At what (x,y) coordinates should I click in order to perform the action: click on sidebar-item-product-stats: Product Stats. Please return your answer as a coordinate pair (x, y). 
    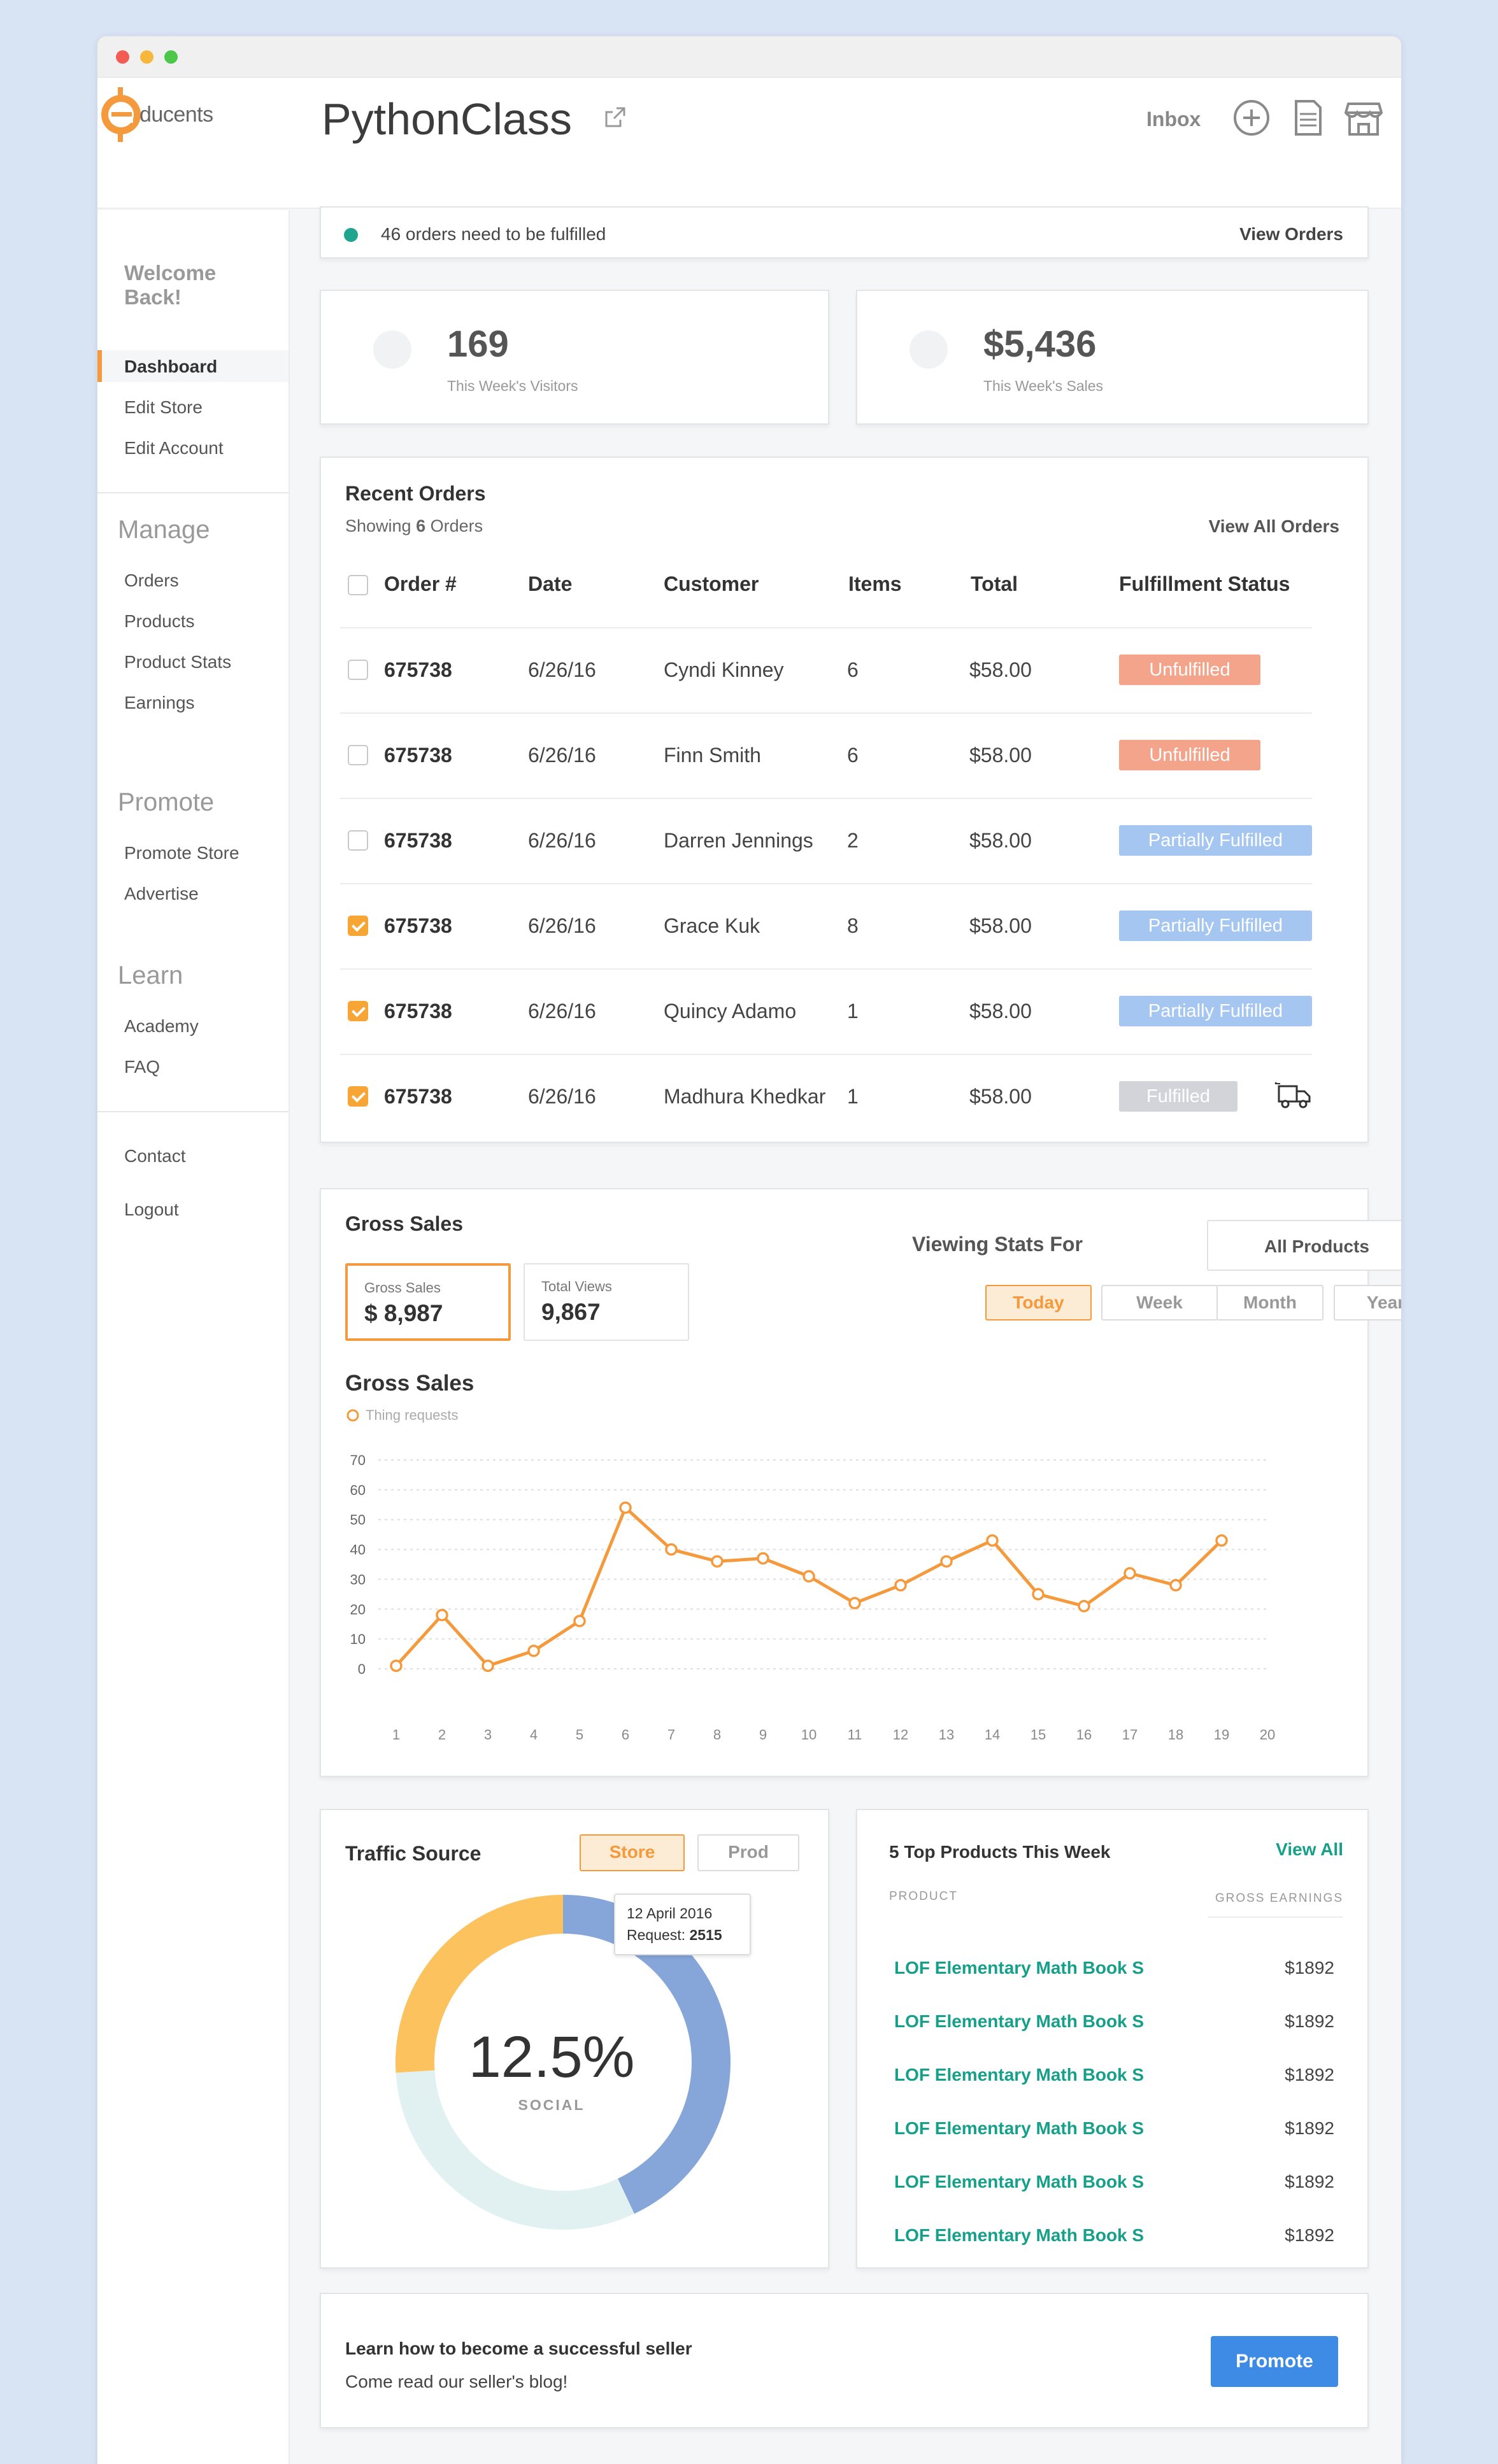
    Looking at the image, I should click on (177, 662).